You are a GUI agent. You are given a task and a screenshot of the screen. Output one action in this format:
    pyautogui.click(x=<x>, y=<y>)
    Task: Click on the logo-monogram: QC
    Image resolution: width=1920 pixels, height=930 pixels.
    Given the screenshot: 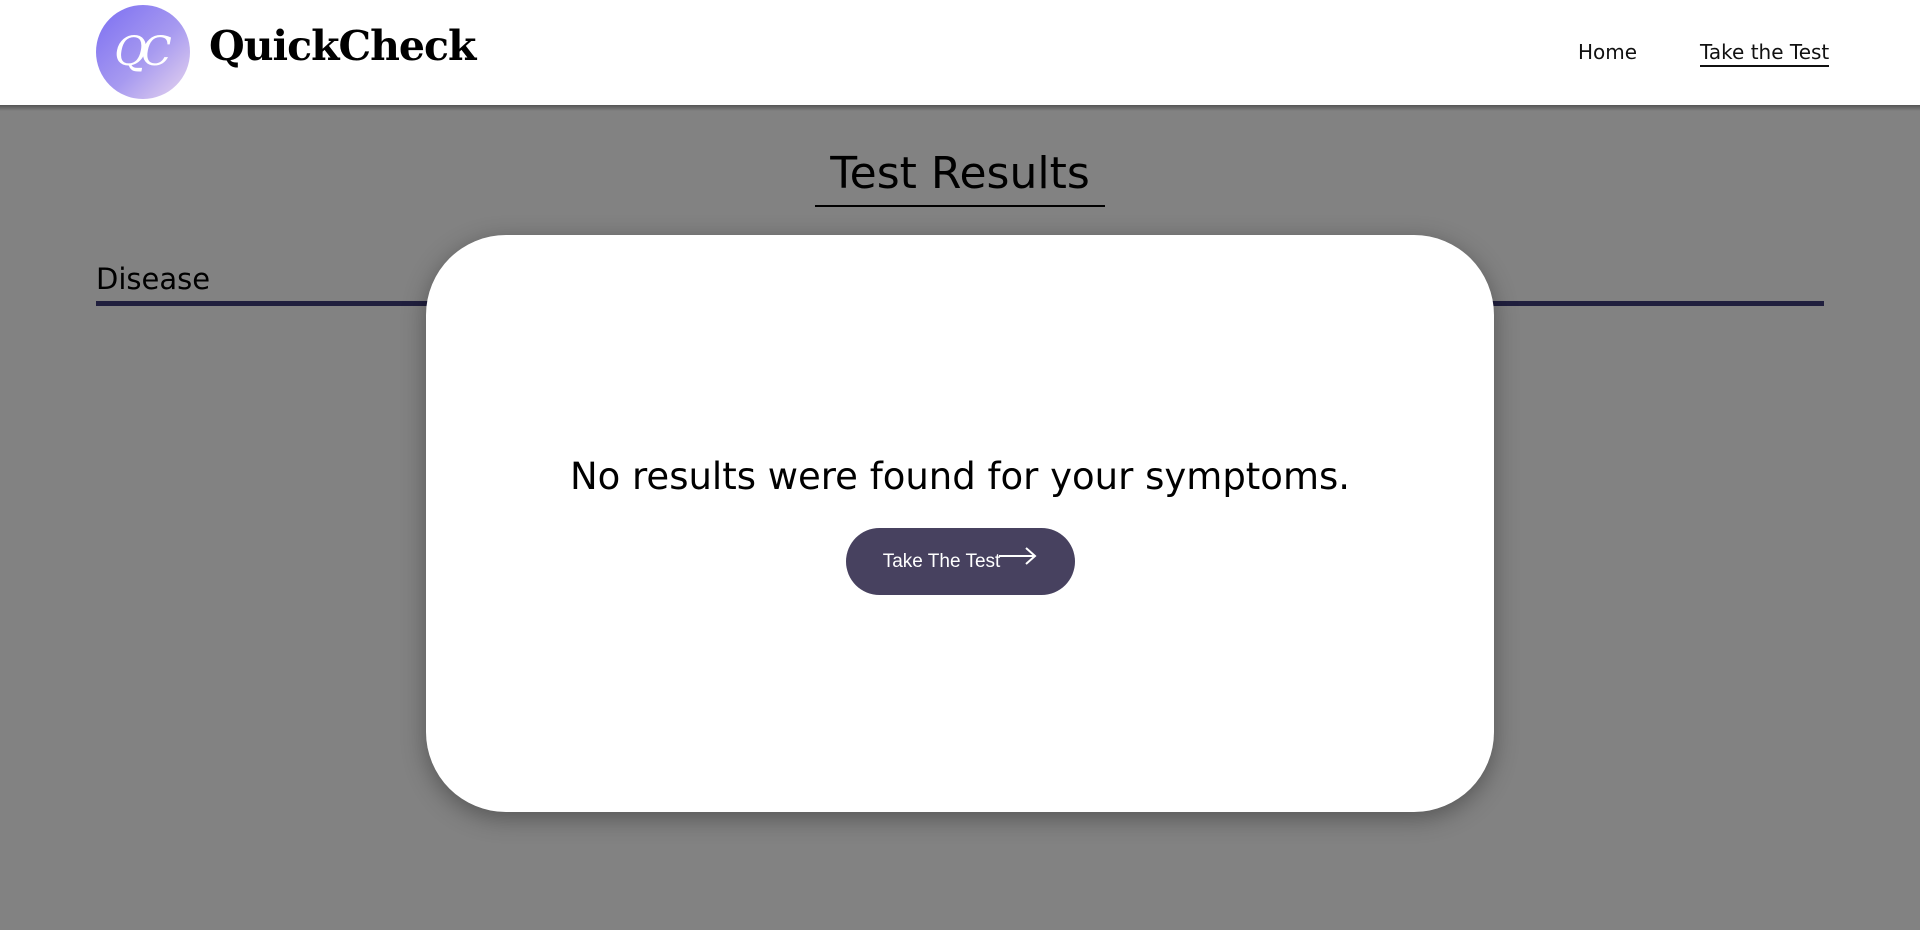 What is the action you would take?
    pyautogui.click(x=142, y=52)
    